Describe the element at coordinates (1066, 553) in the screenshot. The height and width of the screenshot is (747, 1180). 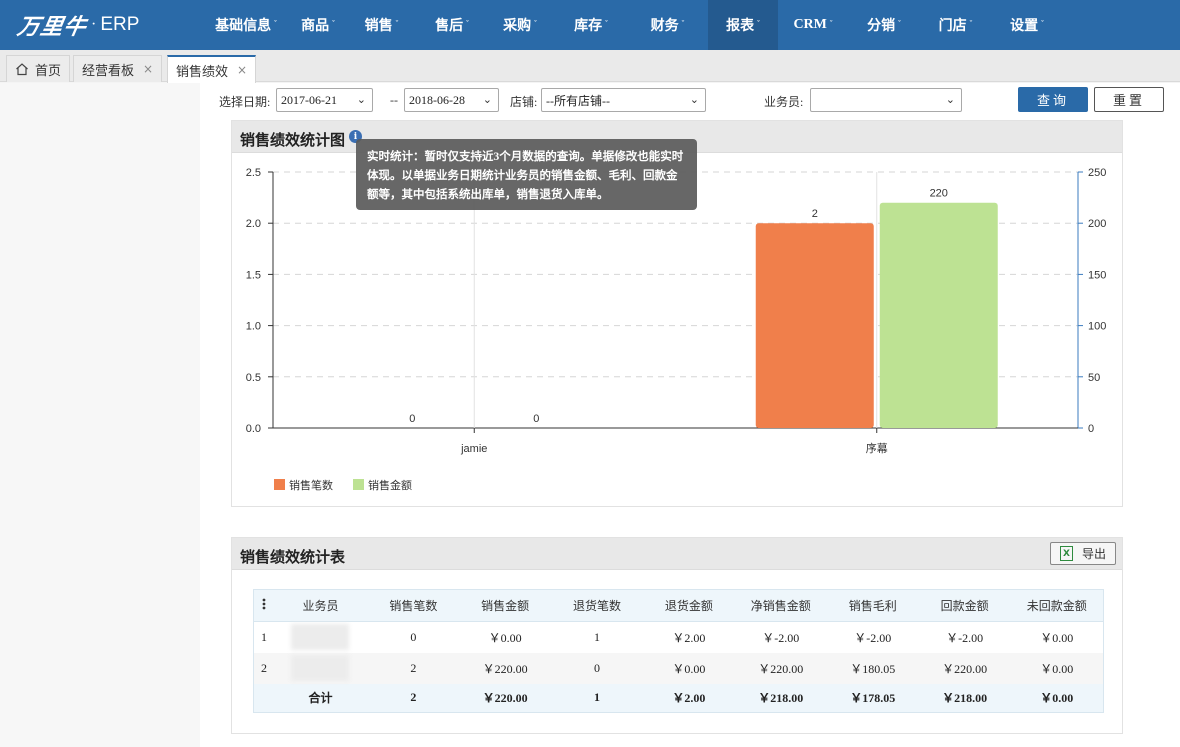
I see `excel-icon: X` at that location.